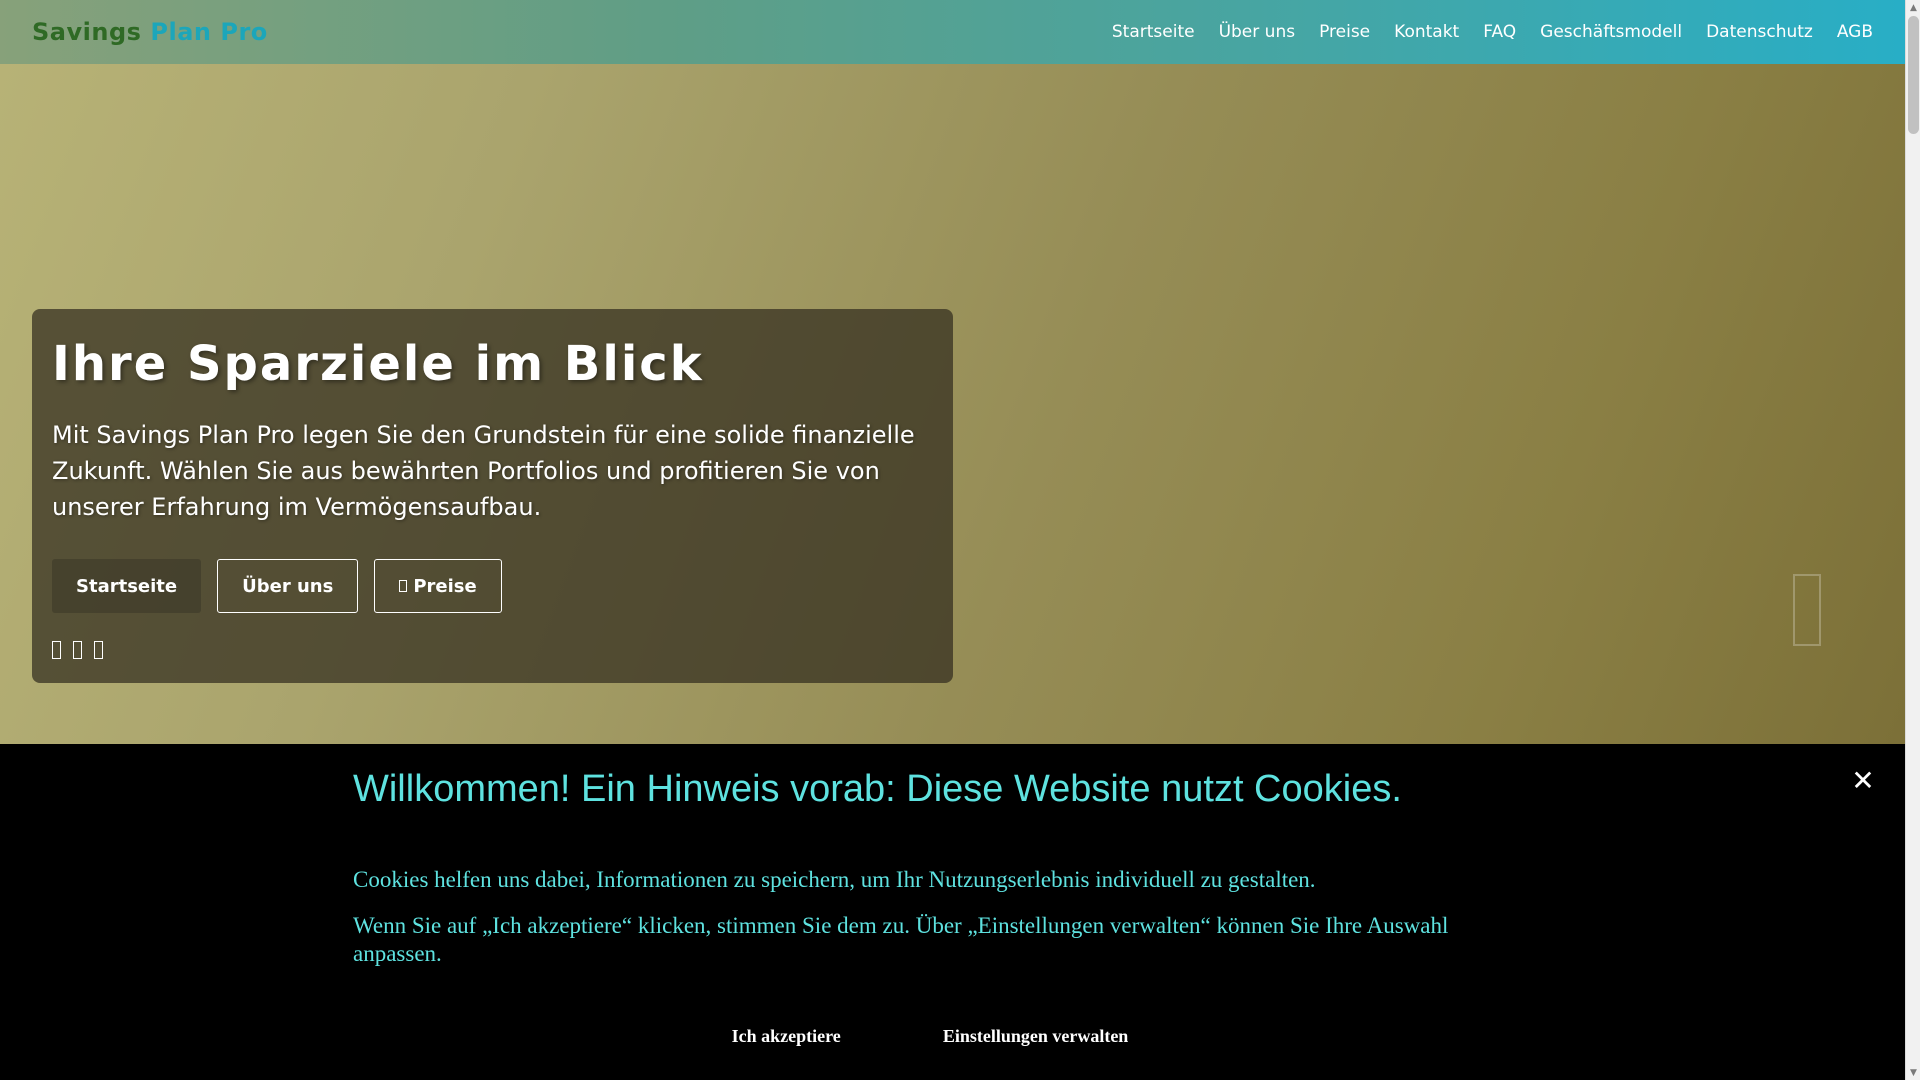 Image resolution: width=1920 pixels, height=1080 pixels. Describe the element at coordinates (1807, 610) in the screenshot. I see `chevron-right-icon` at that location.